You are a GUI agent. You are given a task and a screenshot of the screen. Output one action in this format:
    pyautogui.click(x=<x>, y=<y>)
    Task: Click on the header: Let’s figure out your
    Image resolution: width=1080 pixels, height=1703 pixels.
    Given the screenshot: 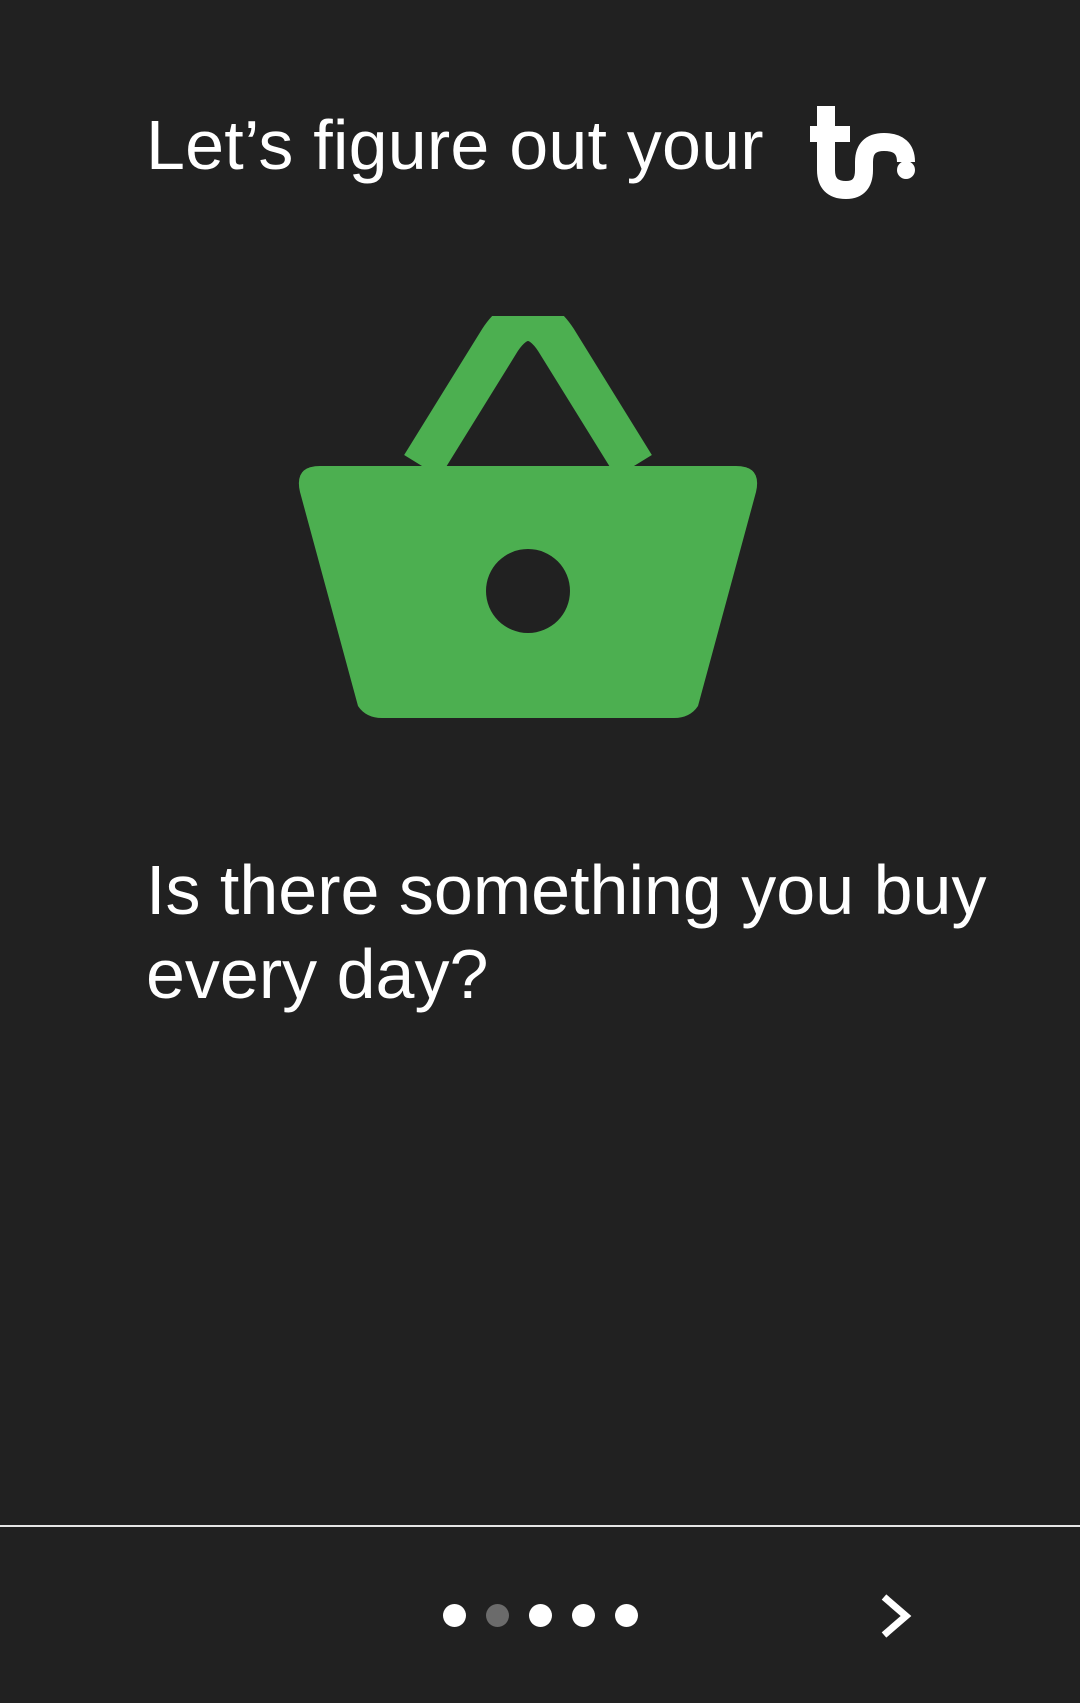 What is the action you would take?
    pyautogui.click(x=546, y=151)
    